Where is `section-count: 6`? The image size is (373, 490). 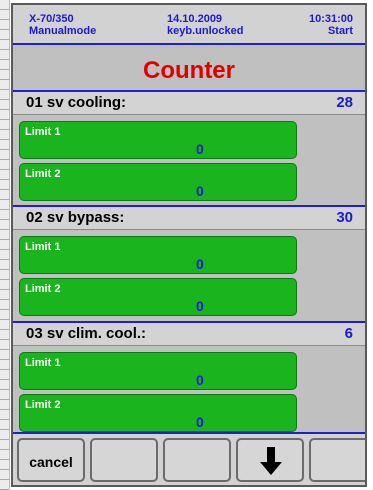
section-count: 6 is located at coordinates (348, 333).